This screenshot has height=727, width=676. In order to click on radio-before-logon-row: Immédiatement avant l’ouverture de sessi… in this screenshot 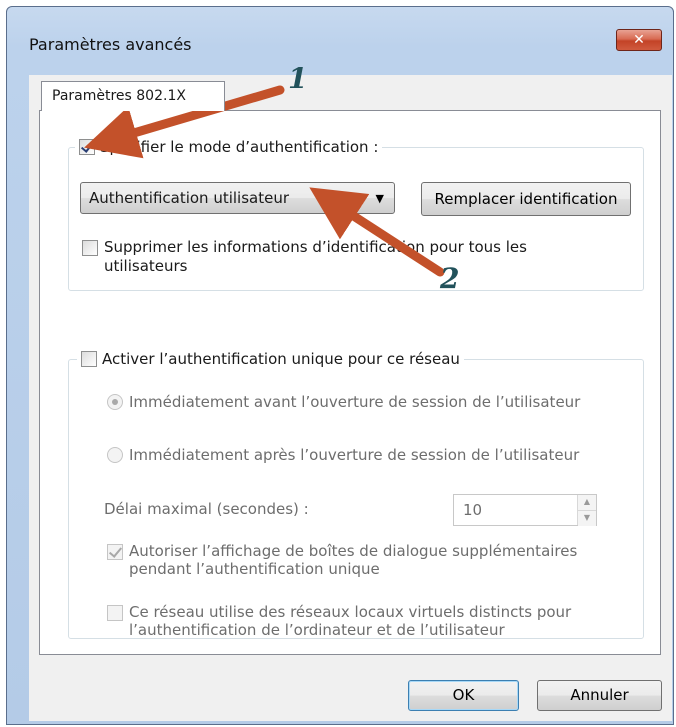, I will do `click(374, 402)`.